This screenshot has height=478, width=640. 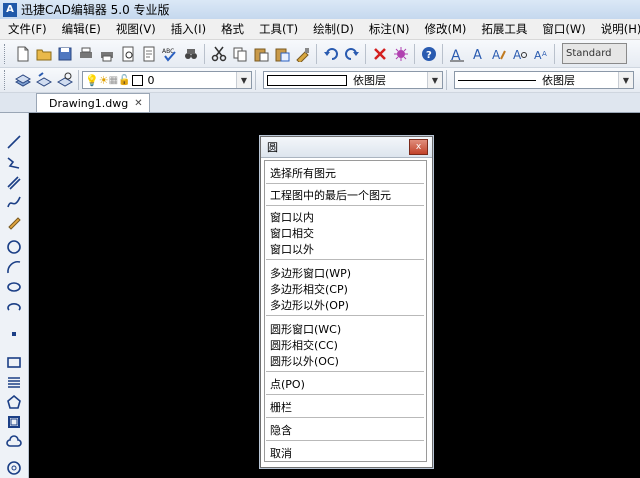 What do you see at coordinates (14, 142) in the screenshot?
I see `line-icon` at bounding box center [14, 142].